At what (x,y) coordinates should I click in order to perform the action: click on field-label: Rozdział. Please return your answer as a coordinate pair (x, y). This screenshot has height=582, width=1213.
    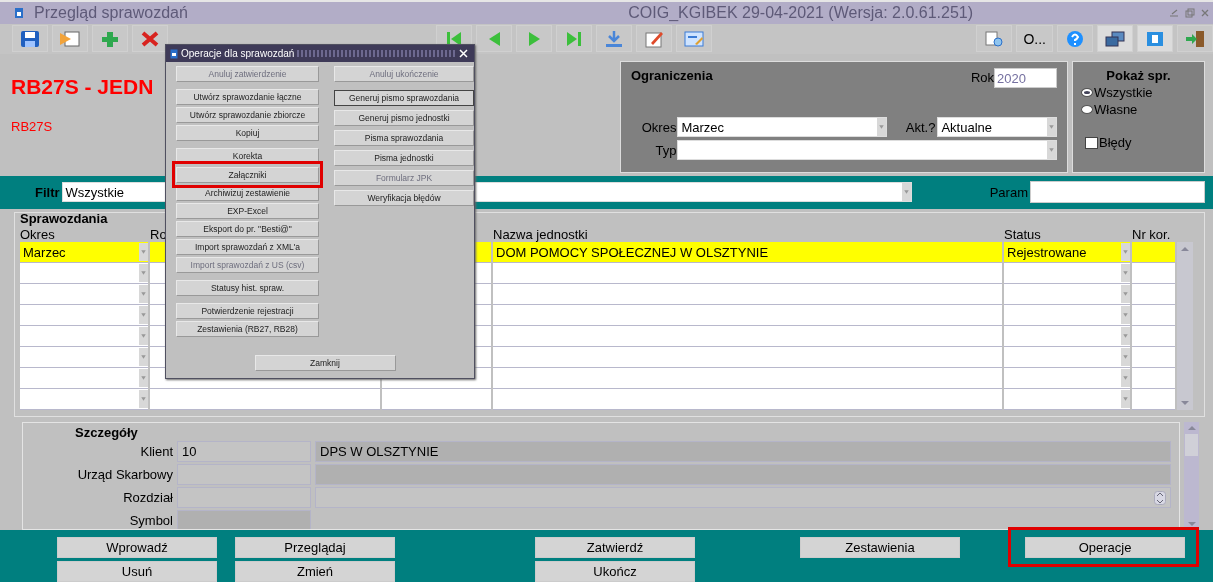
    Looking at the image, I should click on (147, 497).